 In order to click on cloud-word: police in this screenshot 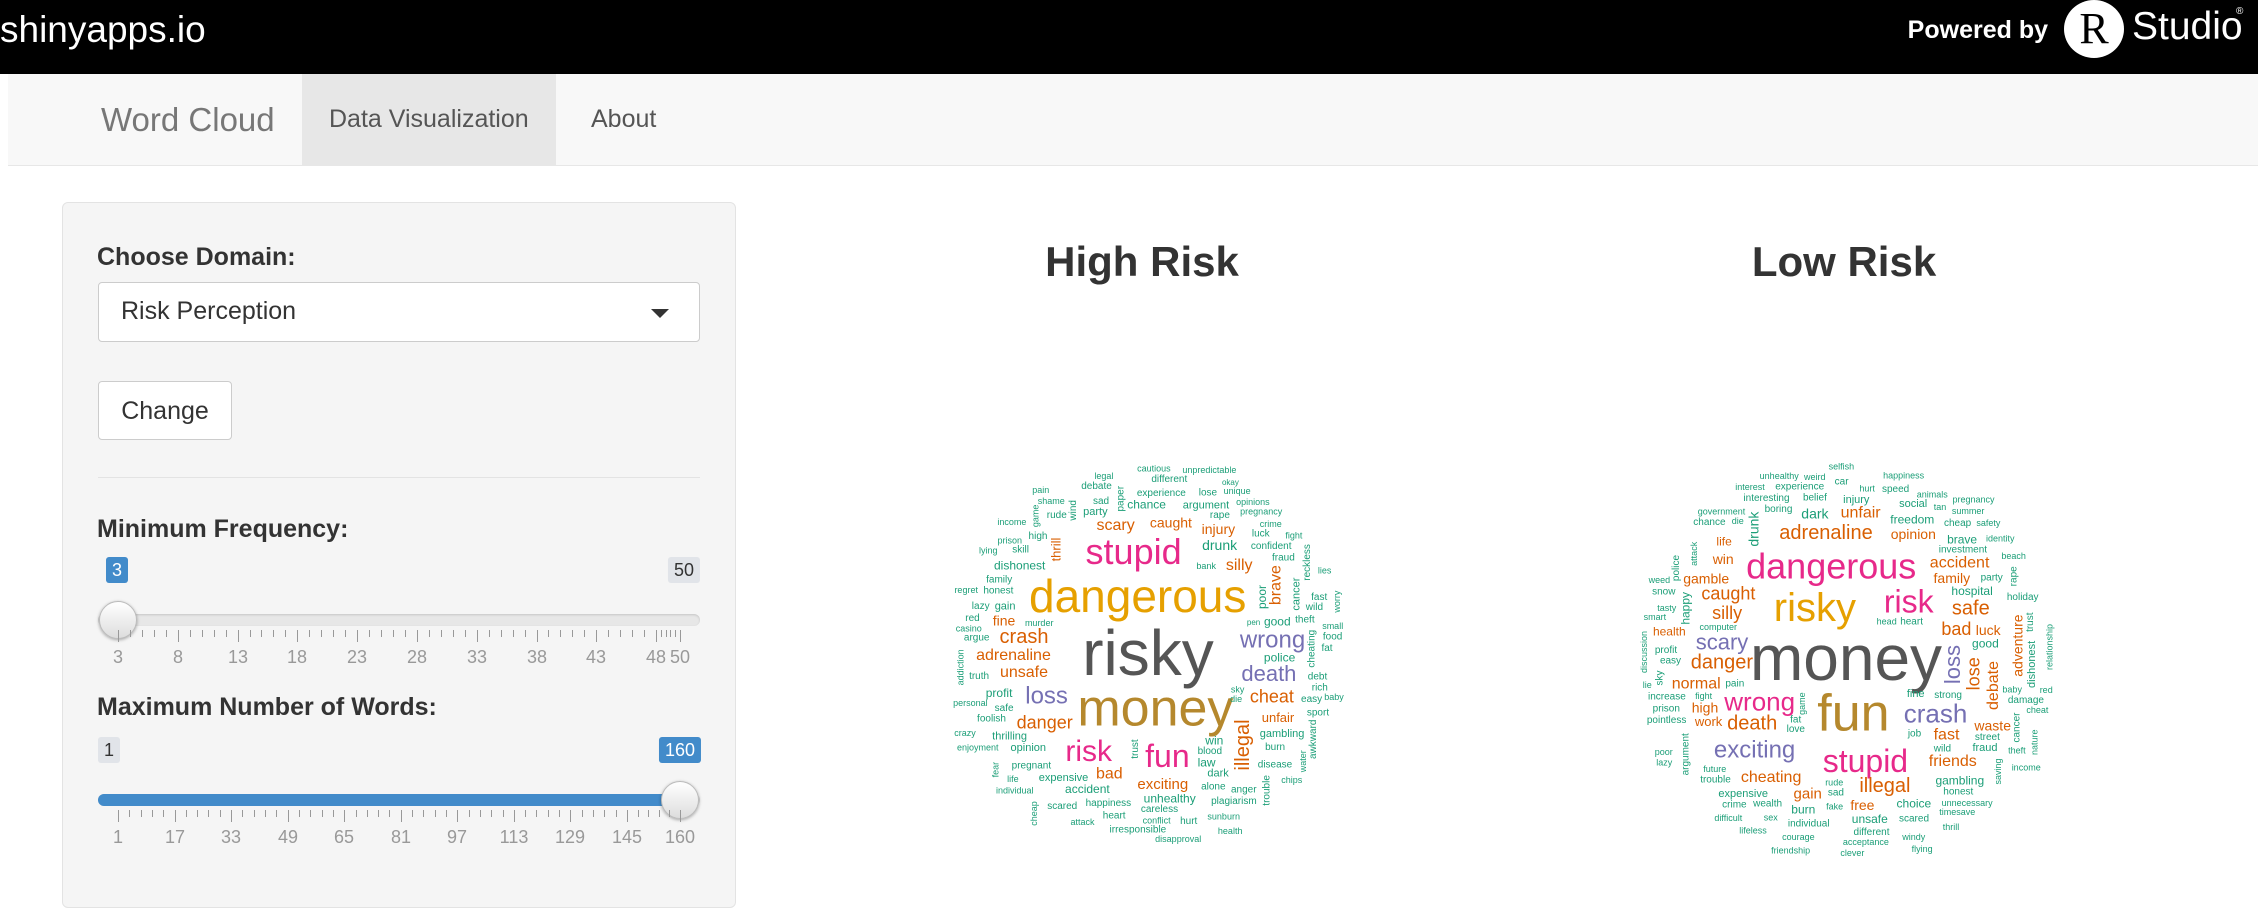, I will do `click(1676, 568)`.